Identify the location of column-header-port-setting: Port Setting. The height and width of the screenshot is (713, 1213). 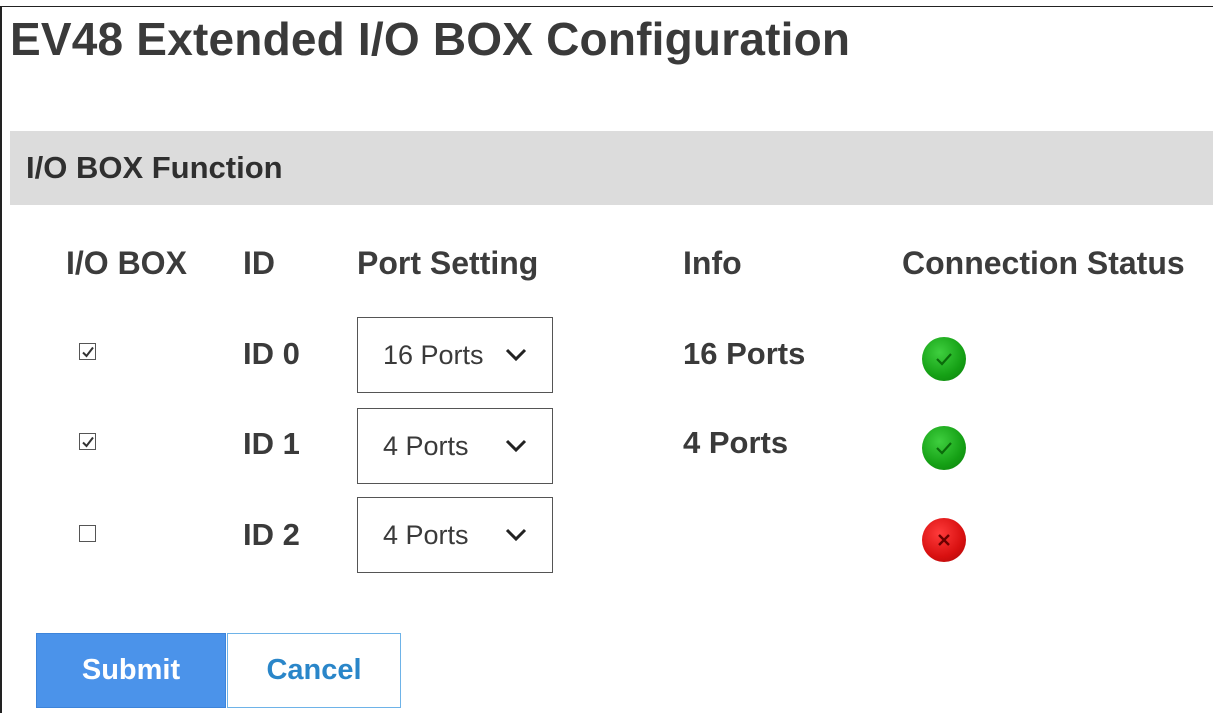
(448, 263).